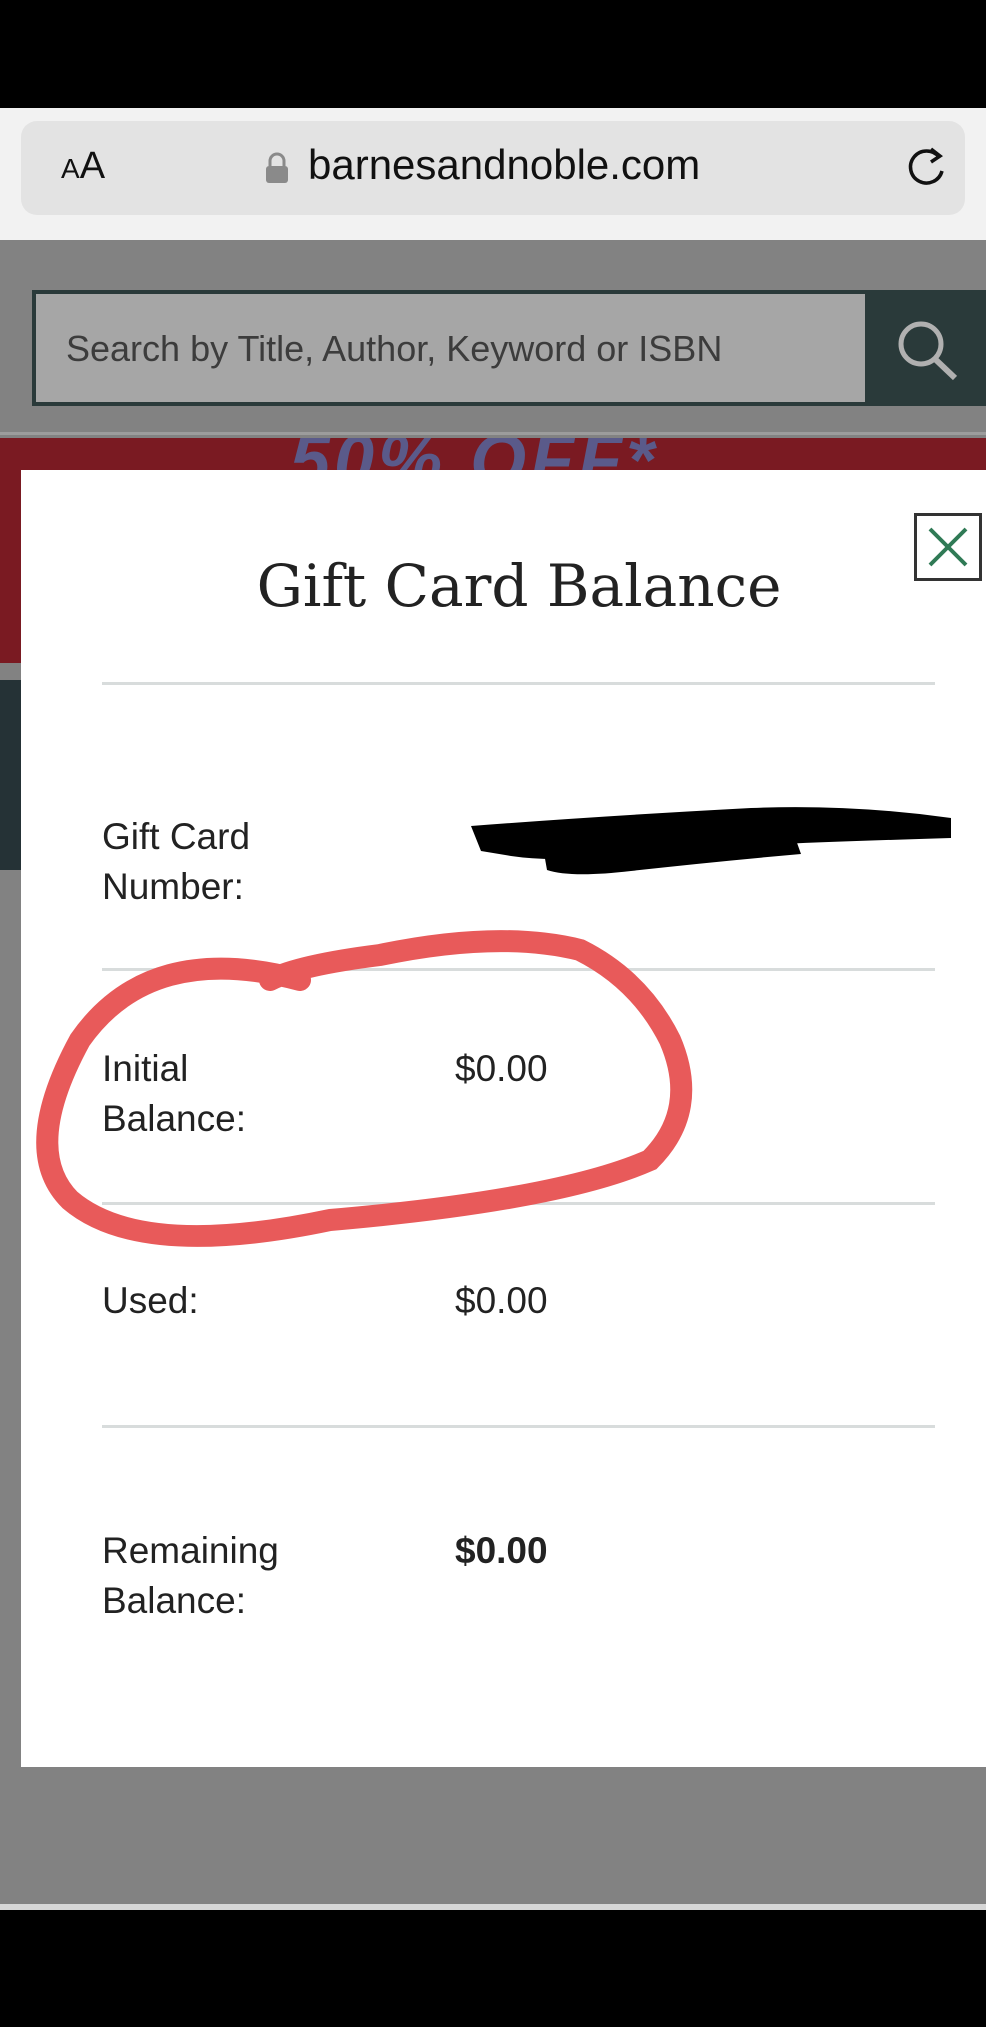  Describe the element at coordinates (222, 1094) in the screenshot. I see `initial-balance-label: Initial Balance:` at that location.